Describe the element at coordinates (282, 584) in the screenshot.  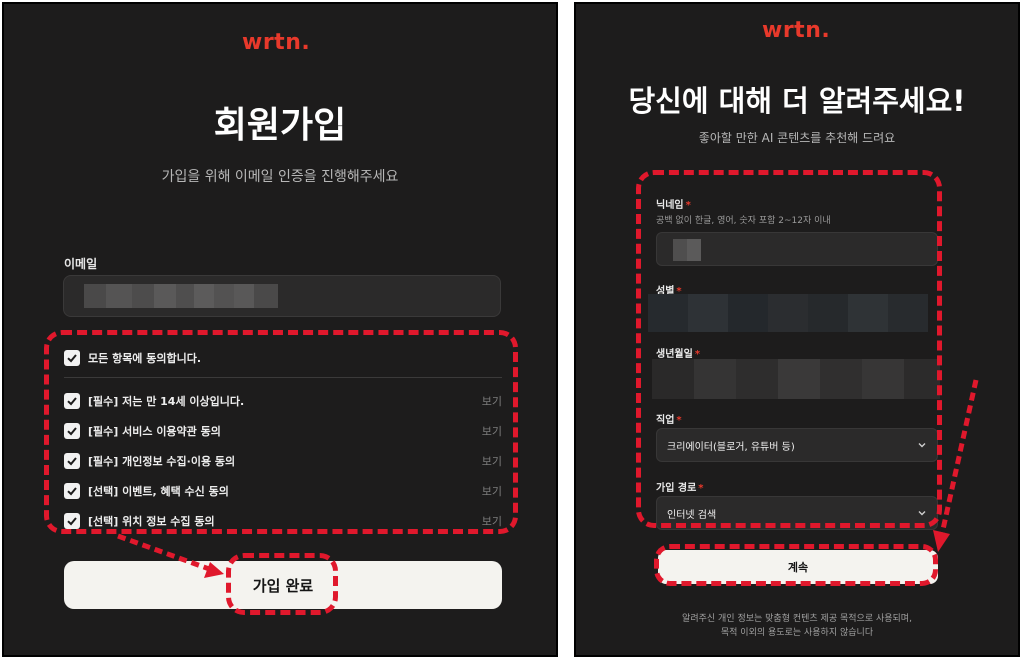
I see `annotation-submit-outline` at that location.